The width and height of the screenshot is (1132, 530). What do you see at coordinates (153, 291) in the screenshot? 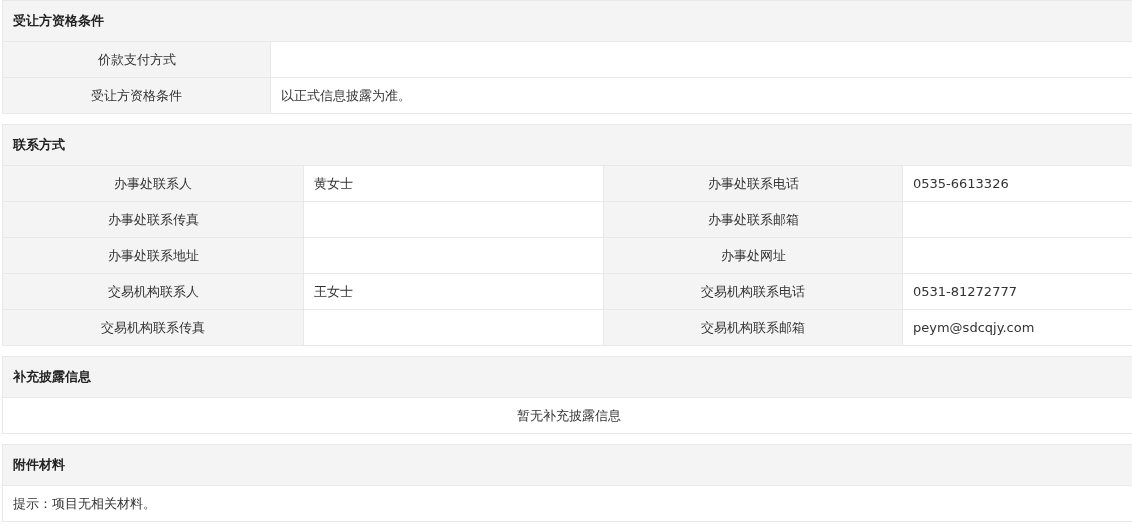
I see `field-label: 交易机构联系人` at bounding box center [153, 291].